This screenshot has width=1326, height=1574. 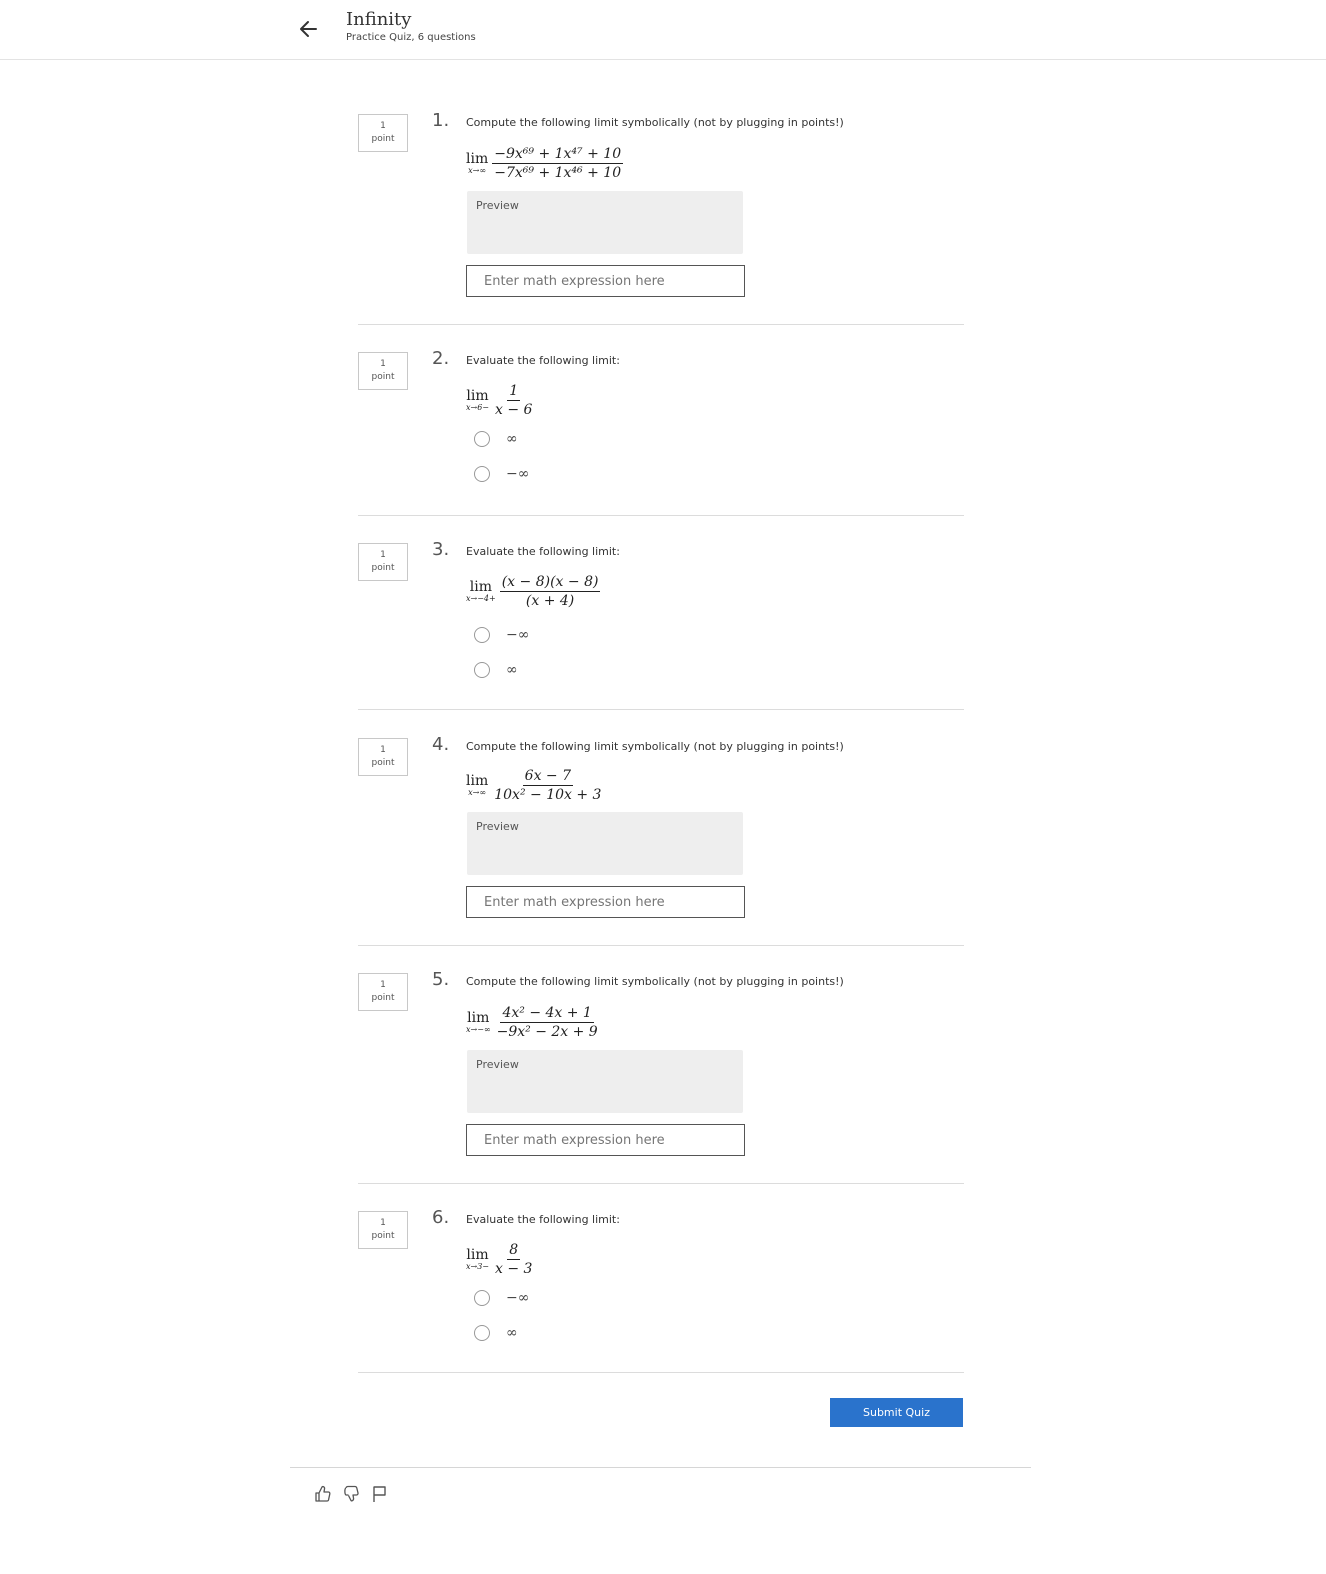 I want to click on denominator: x − 6, so click(x=514, y=410).